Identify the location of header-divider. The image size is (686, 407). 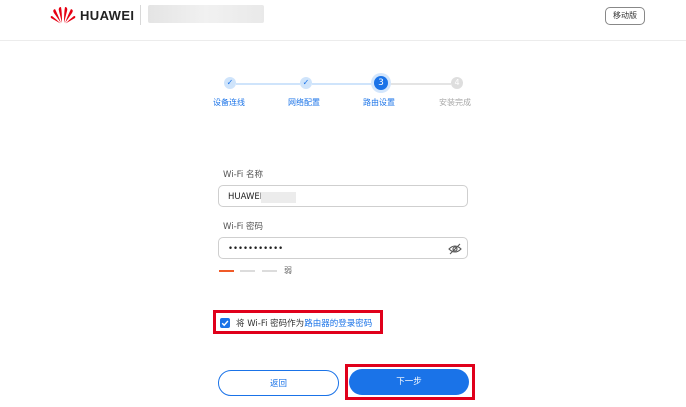
(140, 15).